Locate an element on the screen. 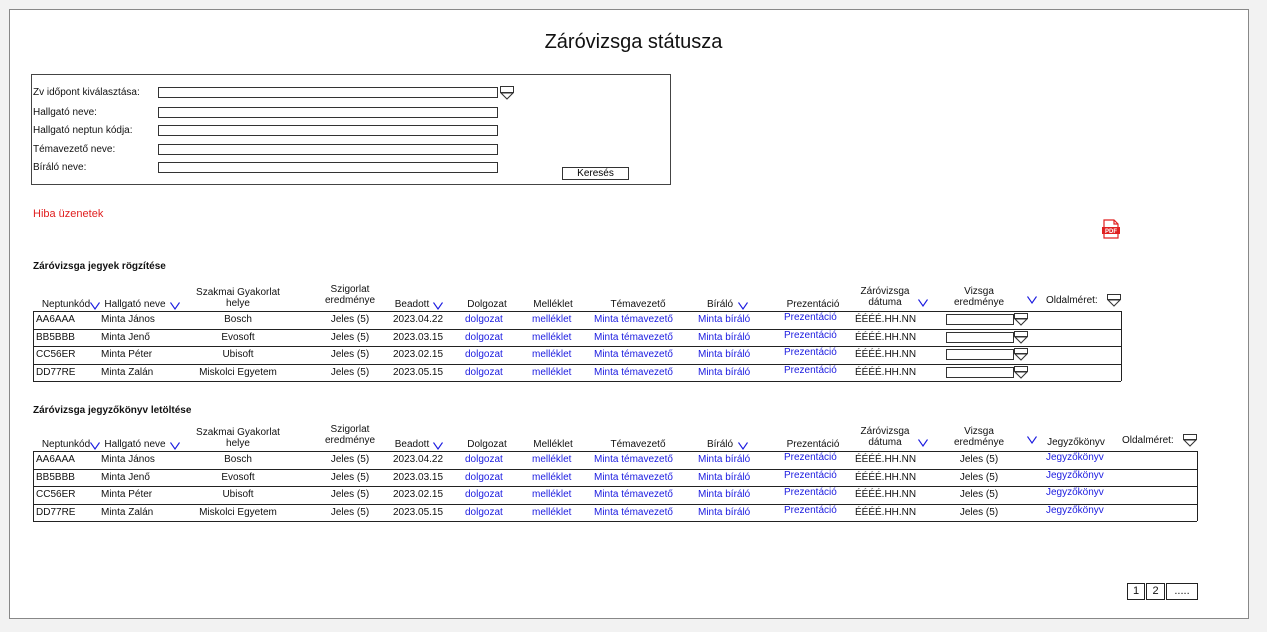  cell-submitted: 2023.02.15 is located at coordinates (418, 494).